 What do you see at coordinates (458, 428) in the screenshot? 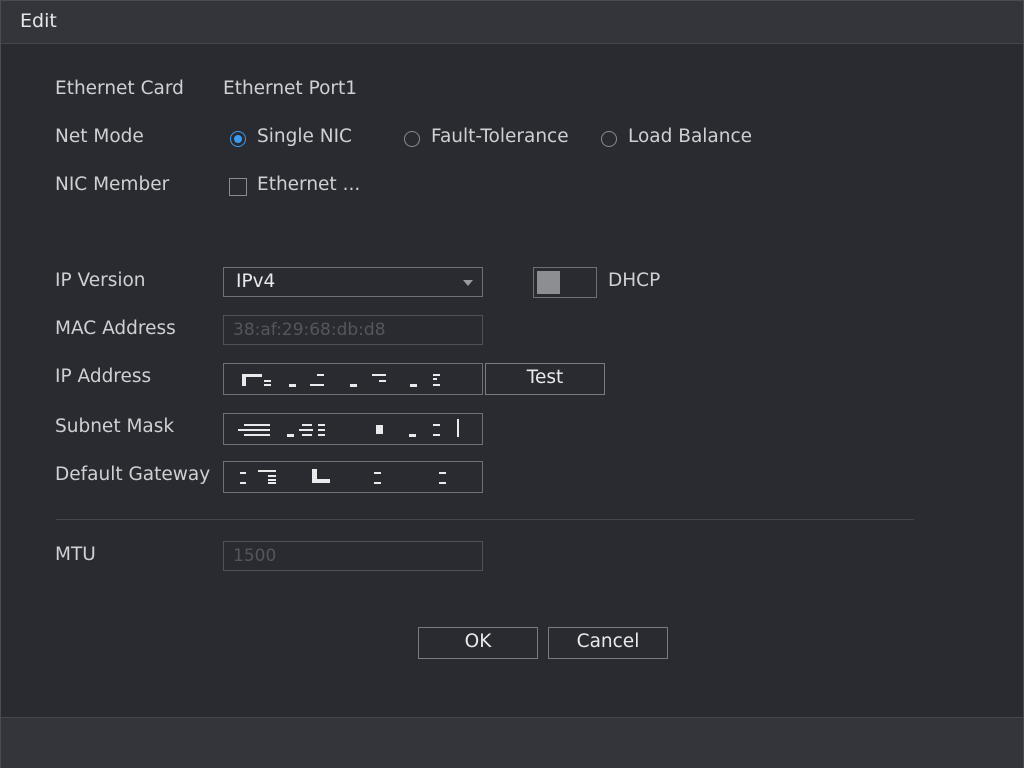
I see `text-cursor` at bounding box center [458, 428].